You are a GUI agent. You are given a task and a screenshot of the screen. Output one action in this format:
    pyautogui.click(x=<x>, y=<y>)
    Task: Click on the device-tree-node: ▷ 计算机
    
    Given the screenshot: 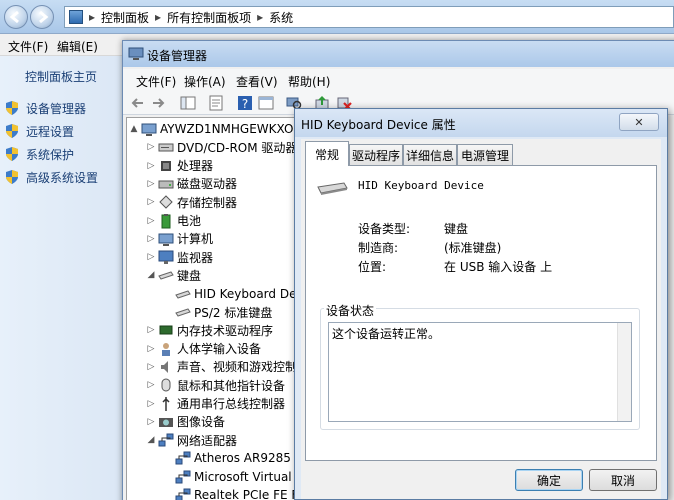 What is the action you would take?
    pyautogui.click(x=179, y=239)
    